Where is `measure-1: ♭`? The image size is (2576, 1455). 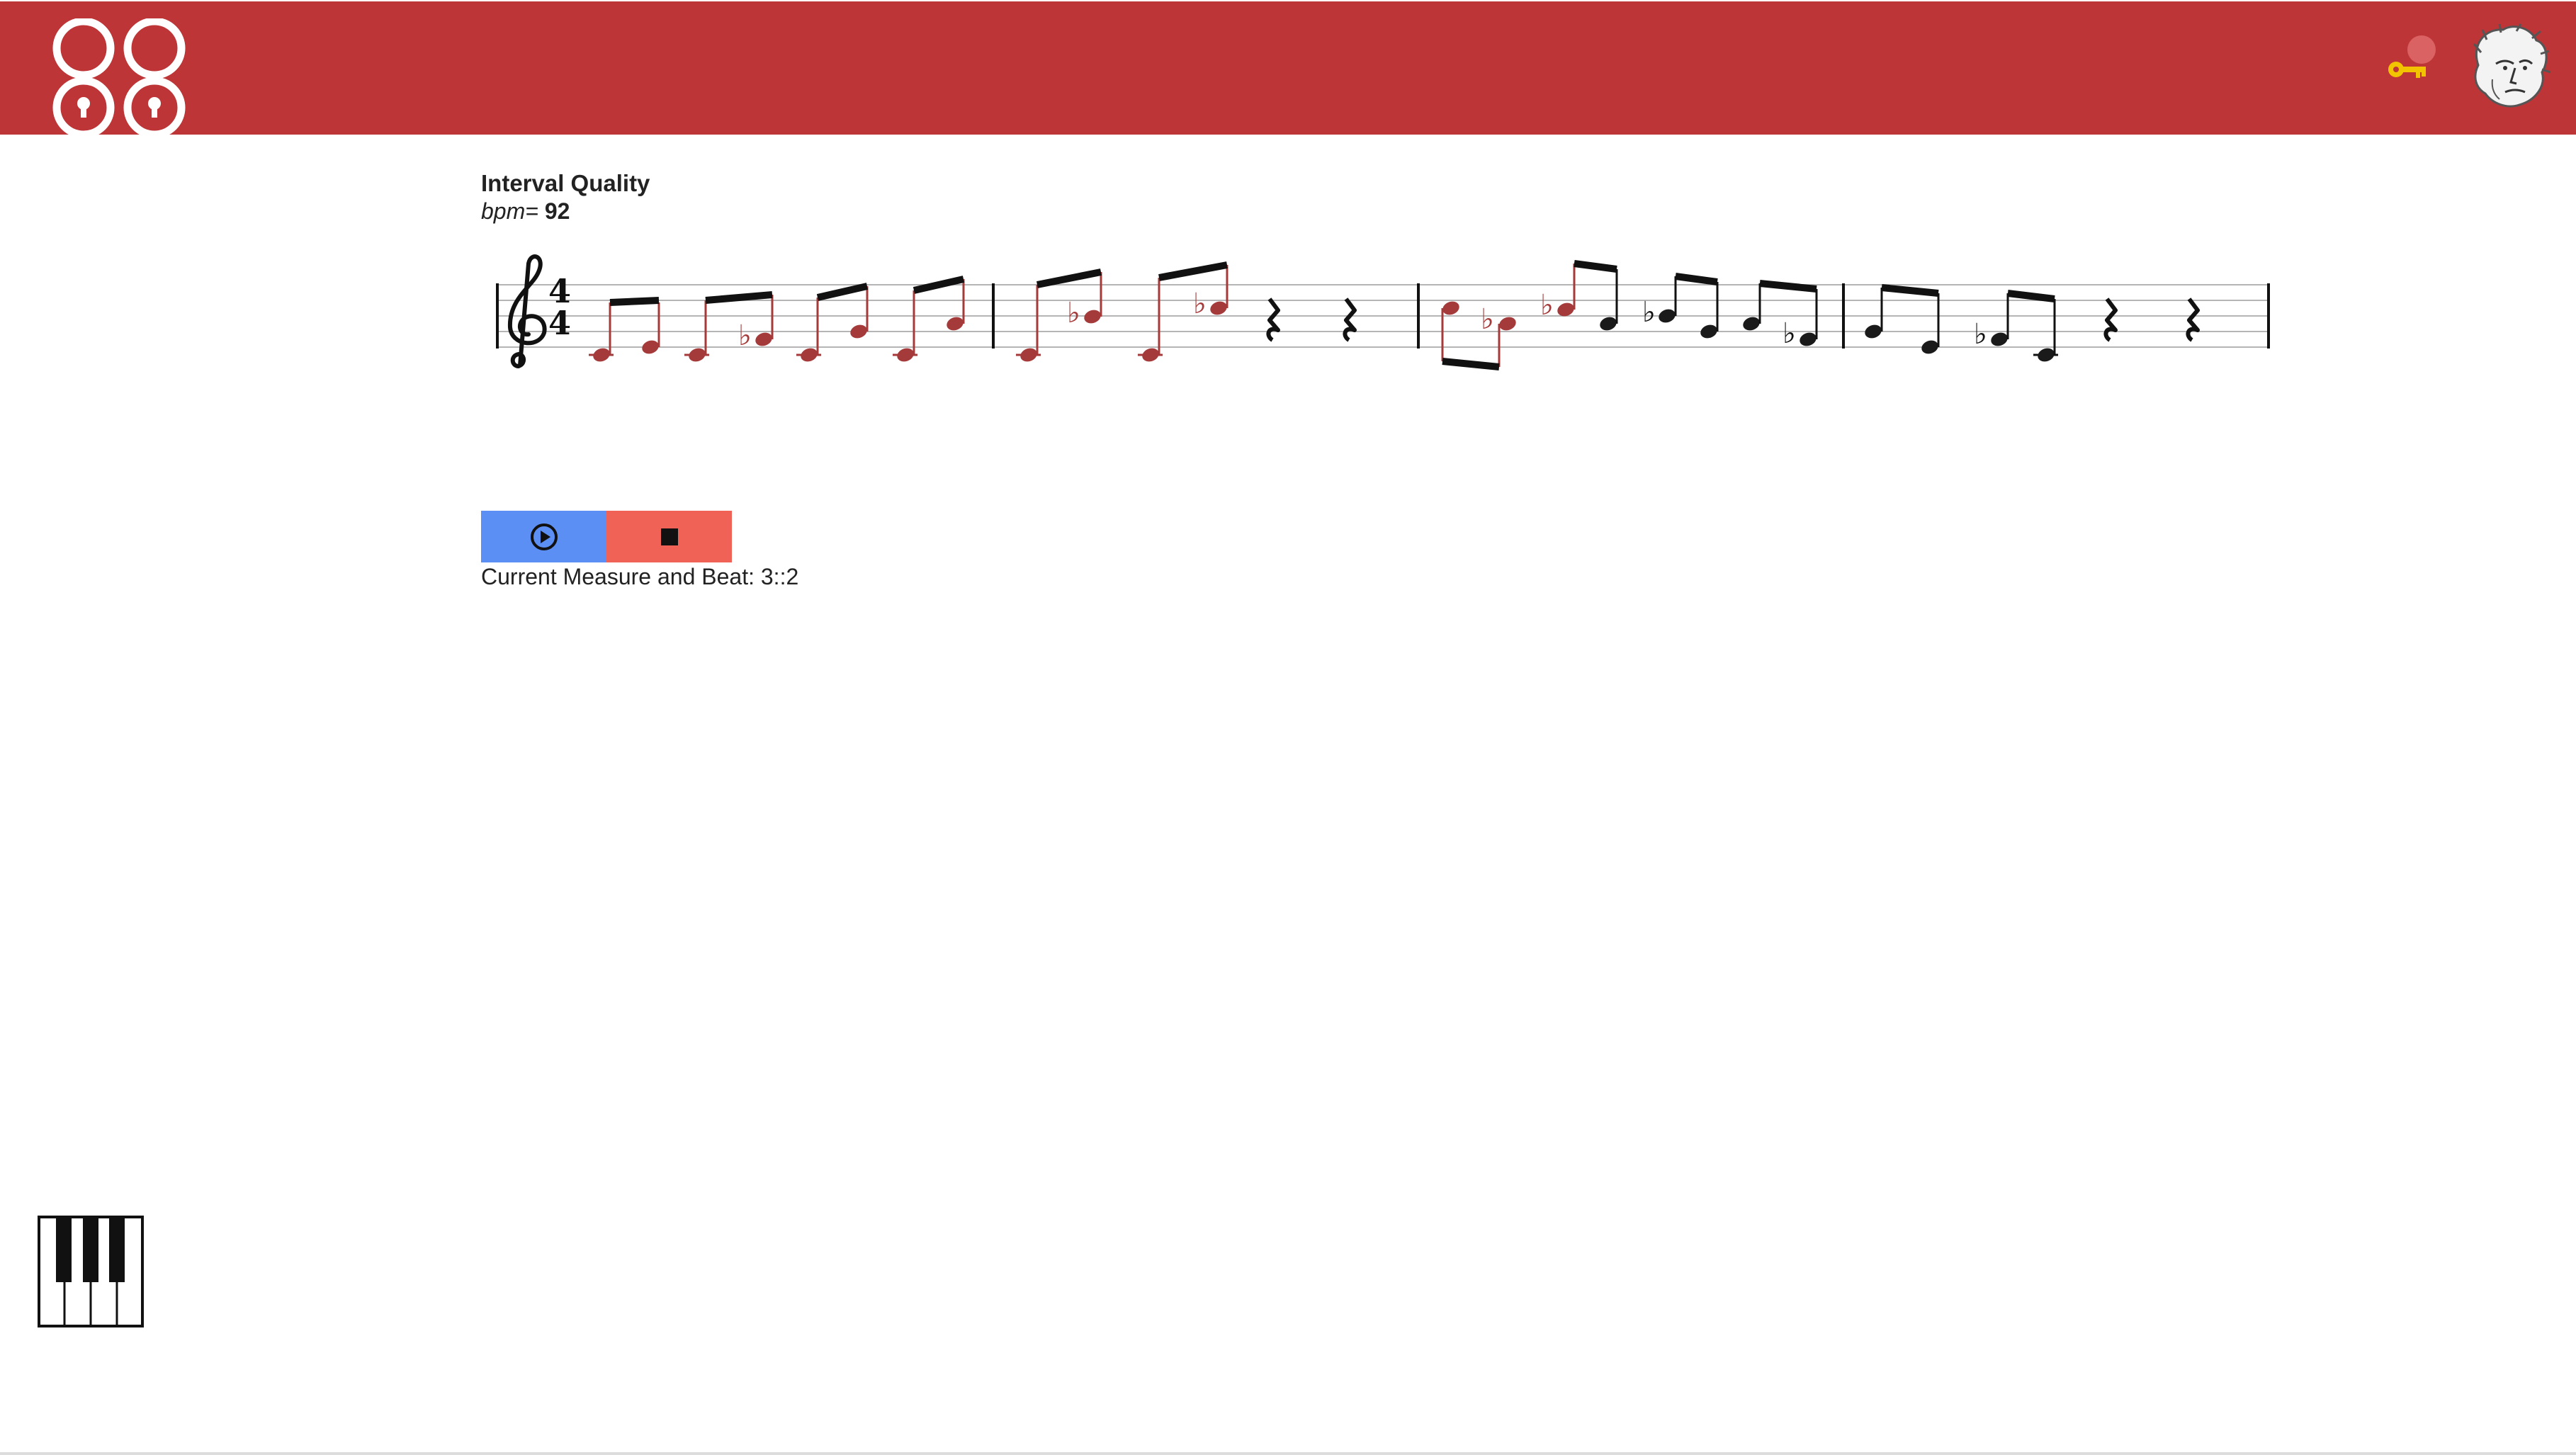
measure-1: ♭ is located at coordinates (777, 319).